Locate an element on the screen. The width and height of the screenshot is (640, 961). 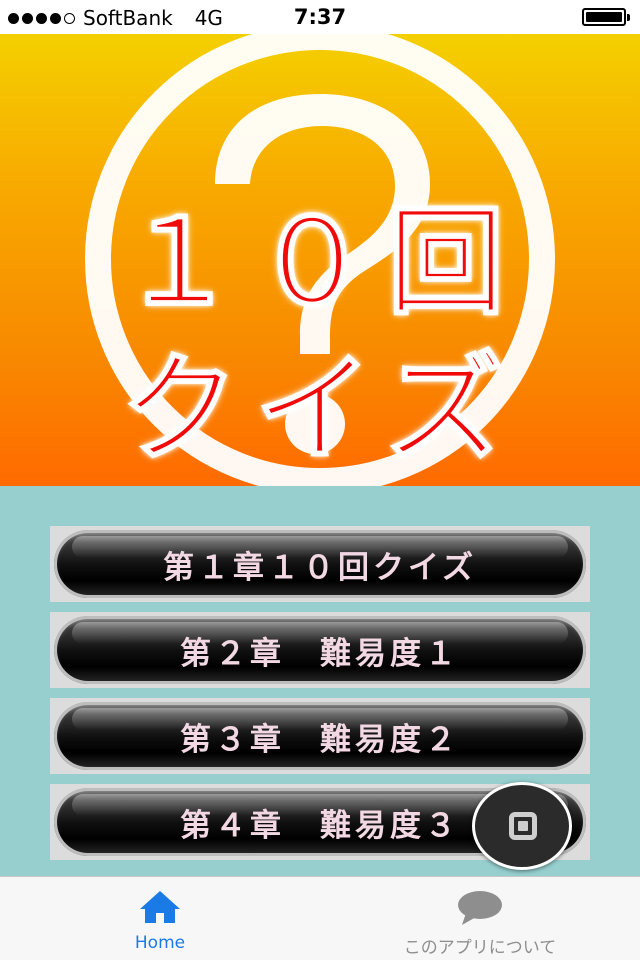
status-time: 7:37 is located at coordinates (320, 17).